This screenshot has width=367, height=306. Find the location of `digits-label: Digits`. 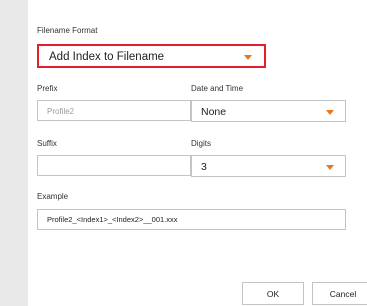

digits-label: Digits is located at coordinates (201, 143).